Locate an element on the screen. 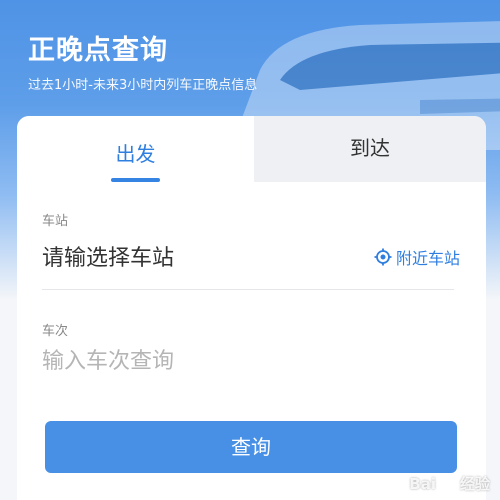  train-number-field-label: 车次 is located at coordinates (55, 331).